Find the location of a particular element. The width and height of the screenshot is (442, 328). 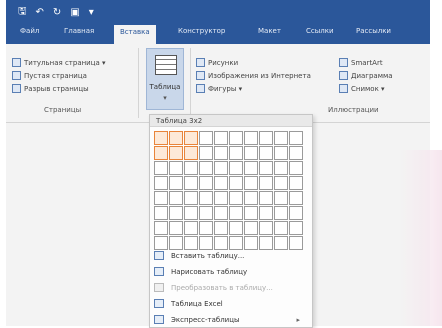

pictures-button: Рисунки is located at coordinates (217, 62).